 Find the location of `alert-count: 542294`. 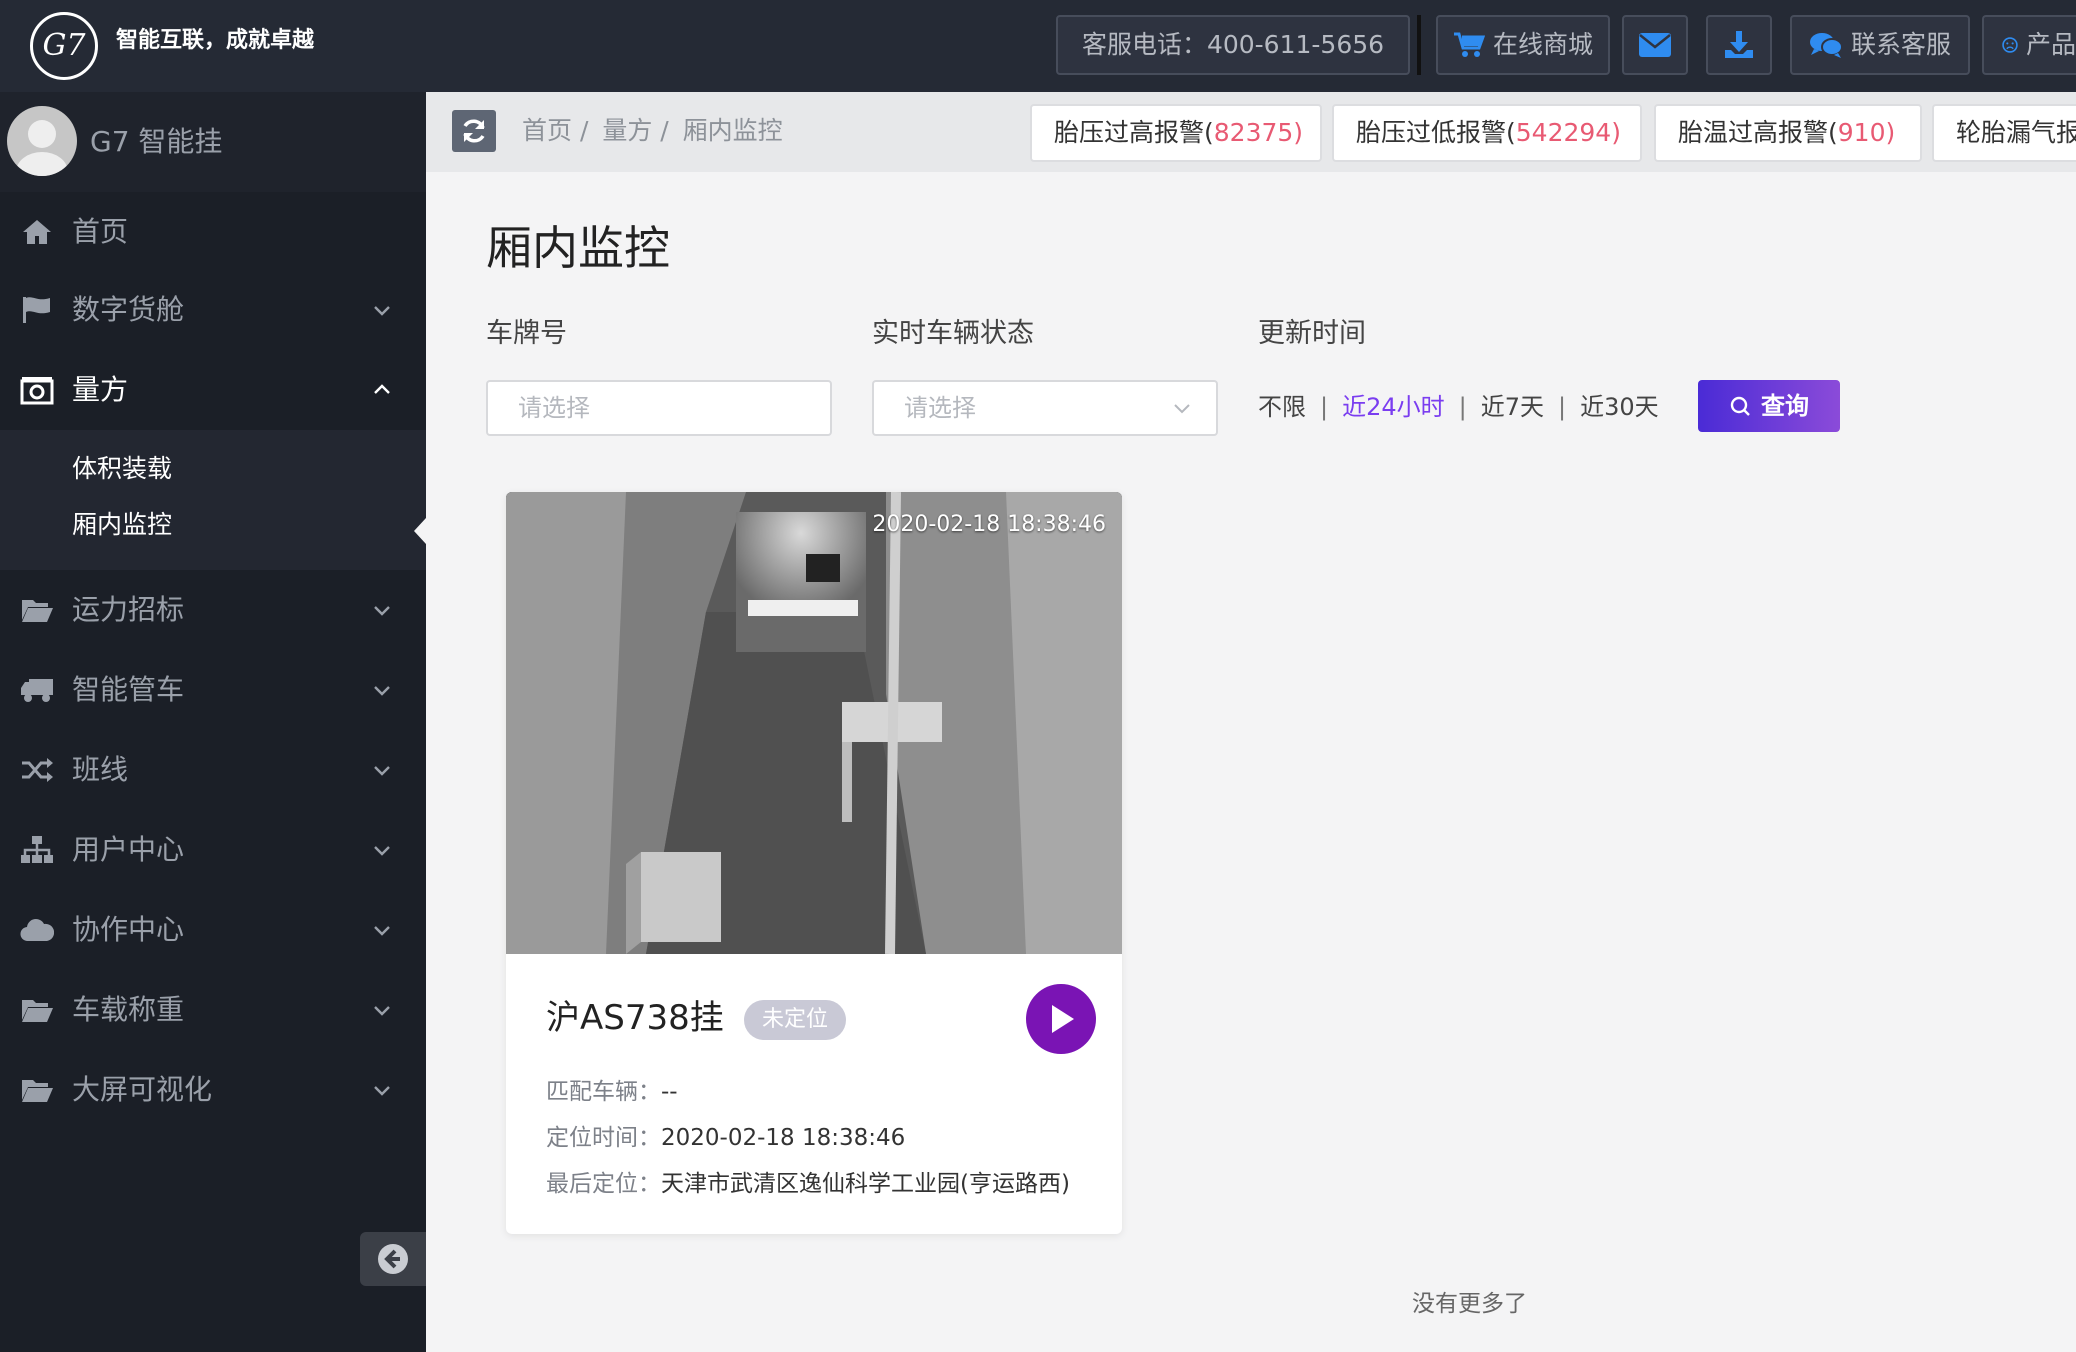

alert-count: 542294 is located at coordinates (1563, 132).